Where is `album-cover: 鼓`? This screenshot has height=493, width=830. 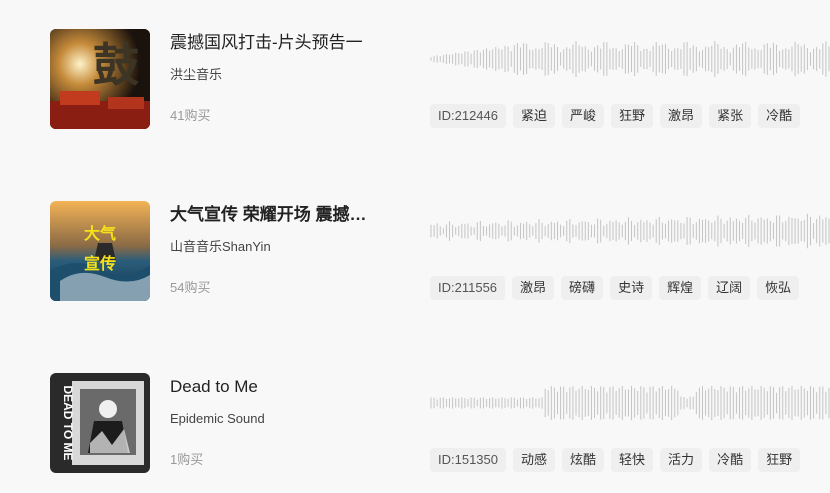 album-cover: 鼓 is located at coordinates (100, 79).